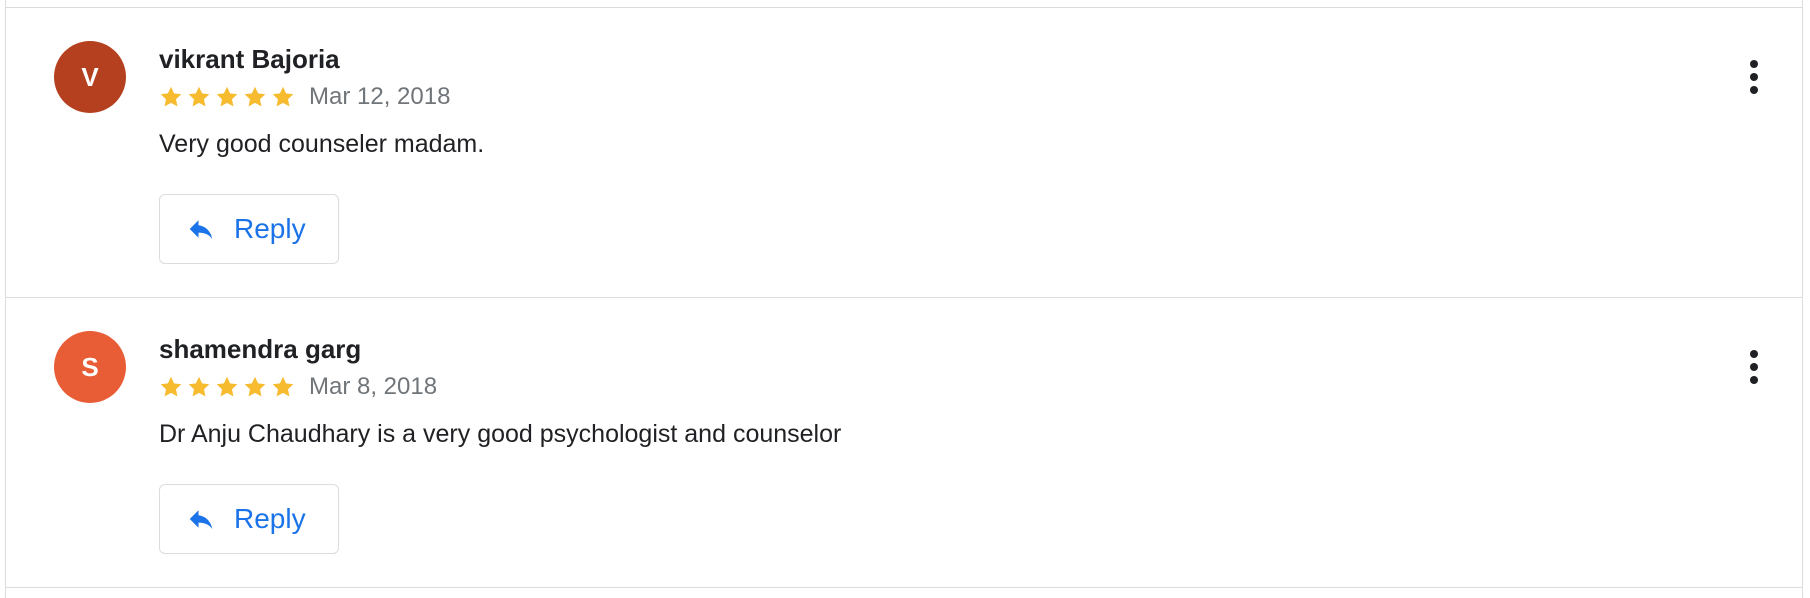  Describe the element at coordinates (304, 97) in the screenshot. I see `rating-row: Mar 12, 2018` at that location.